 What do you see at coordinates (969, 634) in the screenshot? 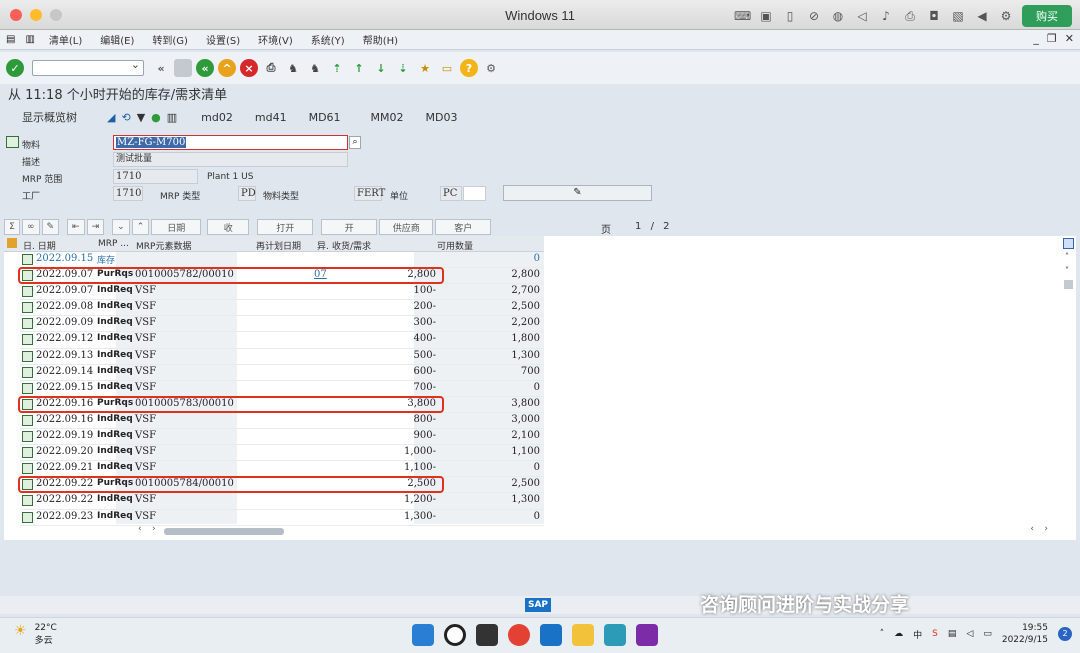
I see `speaker-icon: ◁` at bounding box center [969, 634].